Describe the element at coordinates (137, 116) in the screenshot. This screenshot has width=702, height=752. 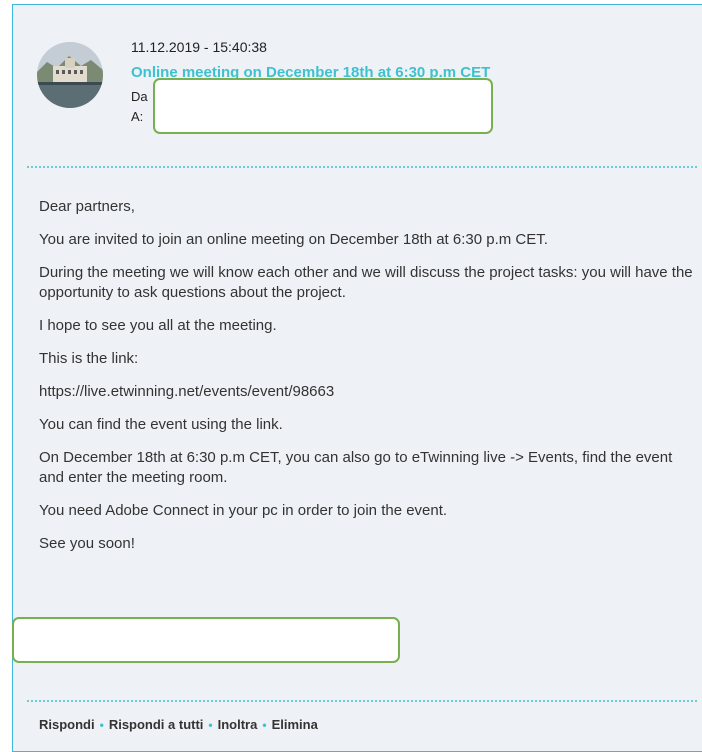
I see `to-label: A:` at that location.